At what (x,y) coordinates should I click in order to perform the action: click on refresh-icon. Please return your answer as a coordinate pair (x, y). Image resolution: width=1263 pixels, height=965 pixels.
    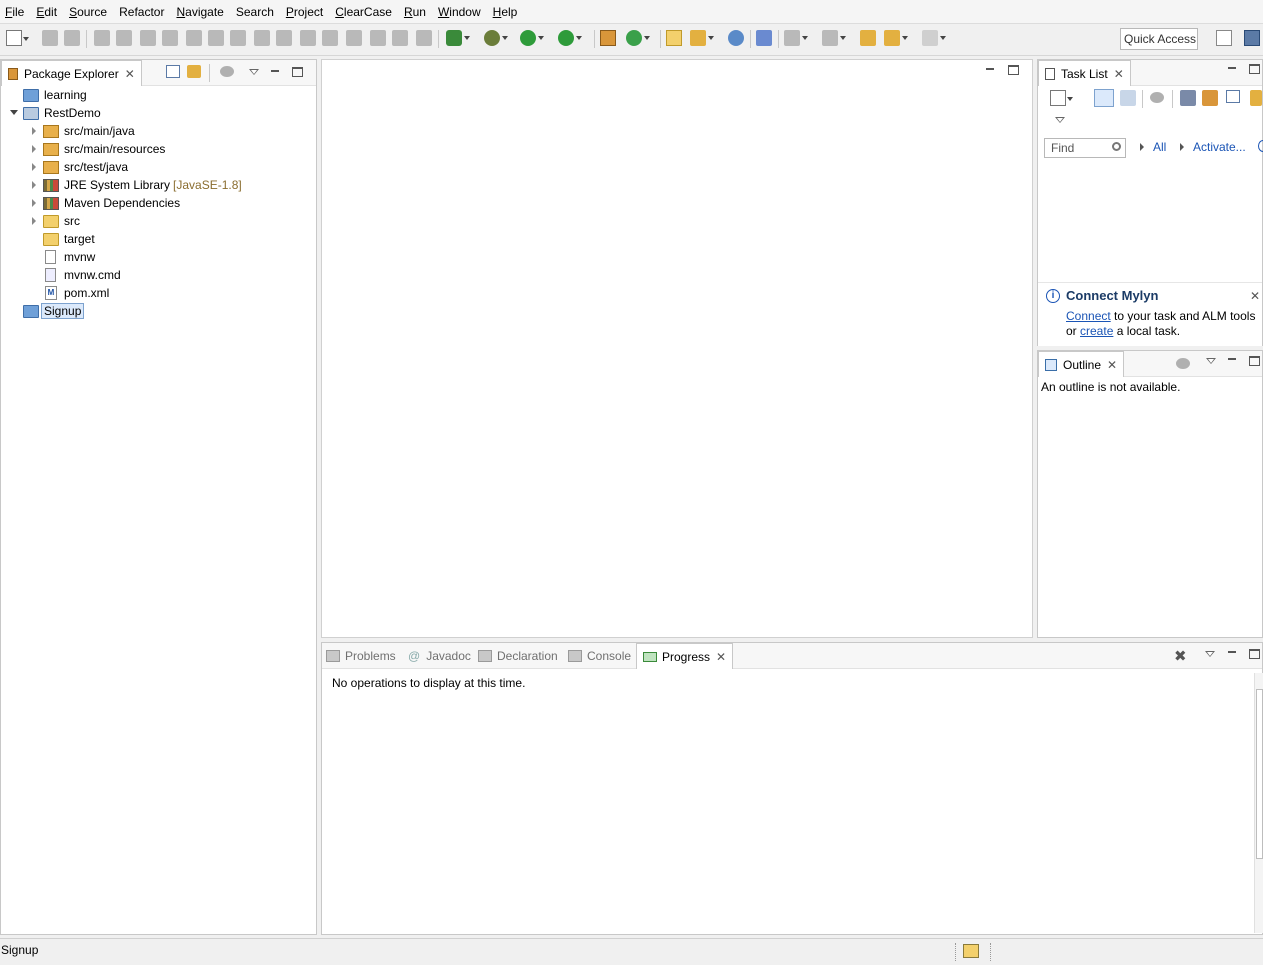
    Looking at the image, I should click on (638, 38).